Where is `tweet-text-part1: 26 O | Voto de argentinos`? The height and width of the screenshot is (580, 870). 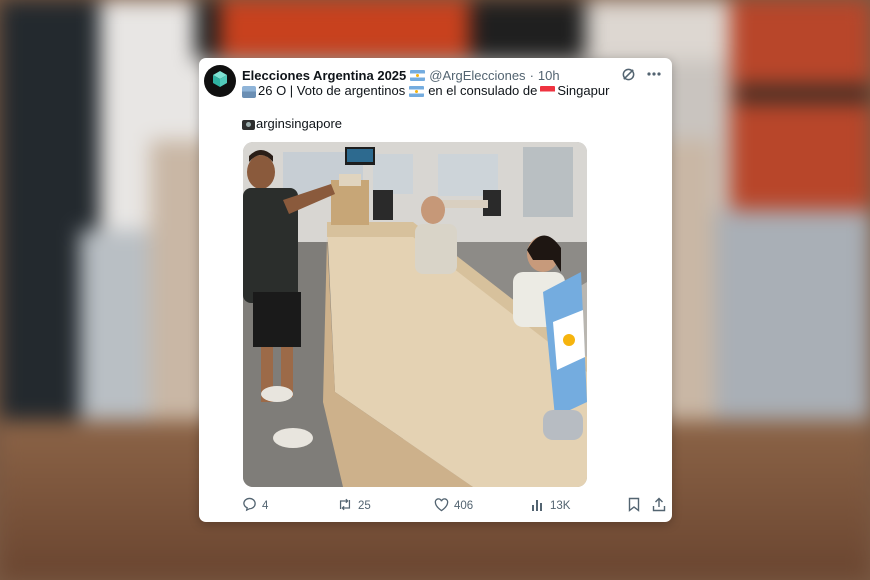 tweet-text-part1: 26 O | Voto de argentinos is located at coordinates (332, 90).